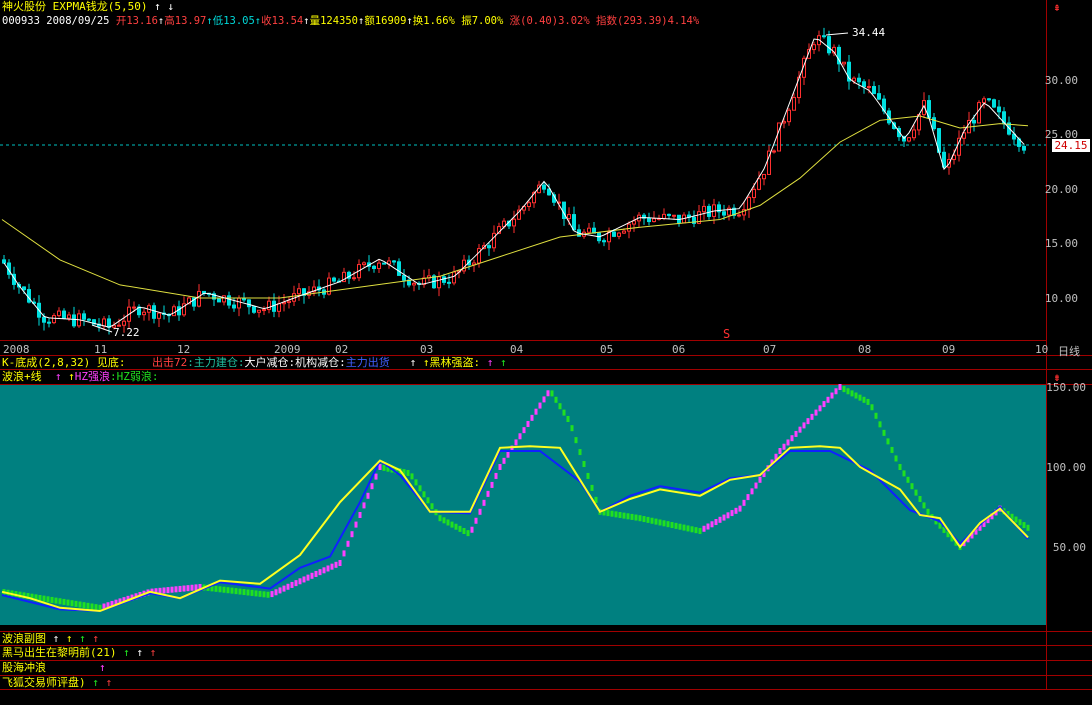  I want to click on wave-ytick-100: 100.00, so click(1066, 467).